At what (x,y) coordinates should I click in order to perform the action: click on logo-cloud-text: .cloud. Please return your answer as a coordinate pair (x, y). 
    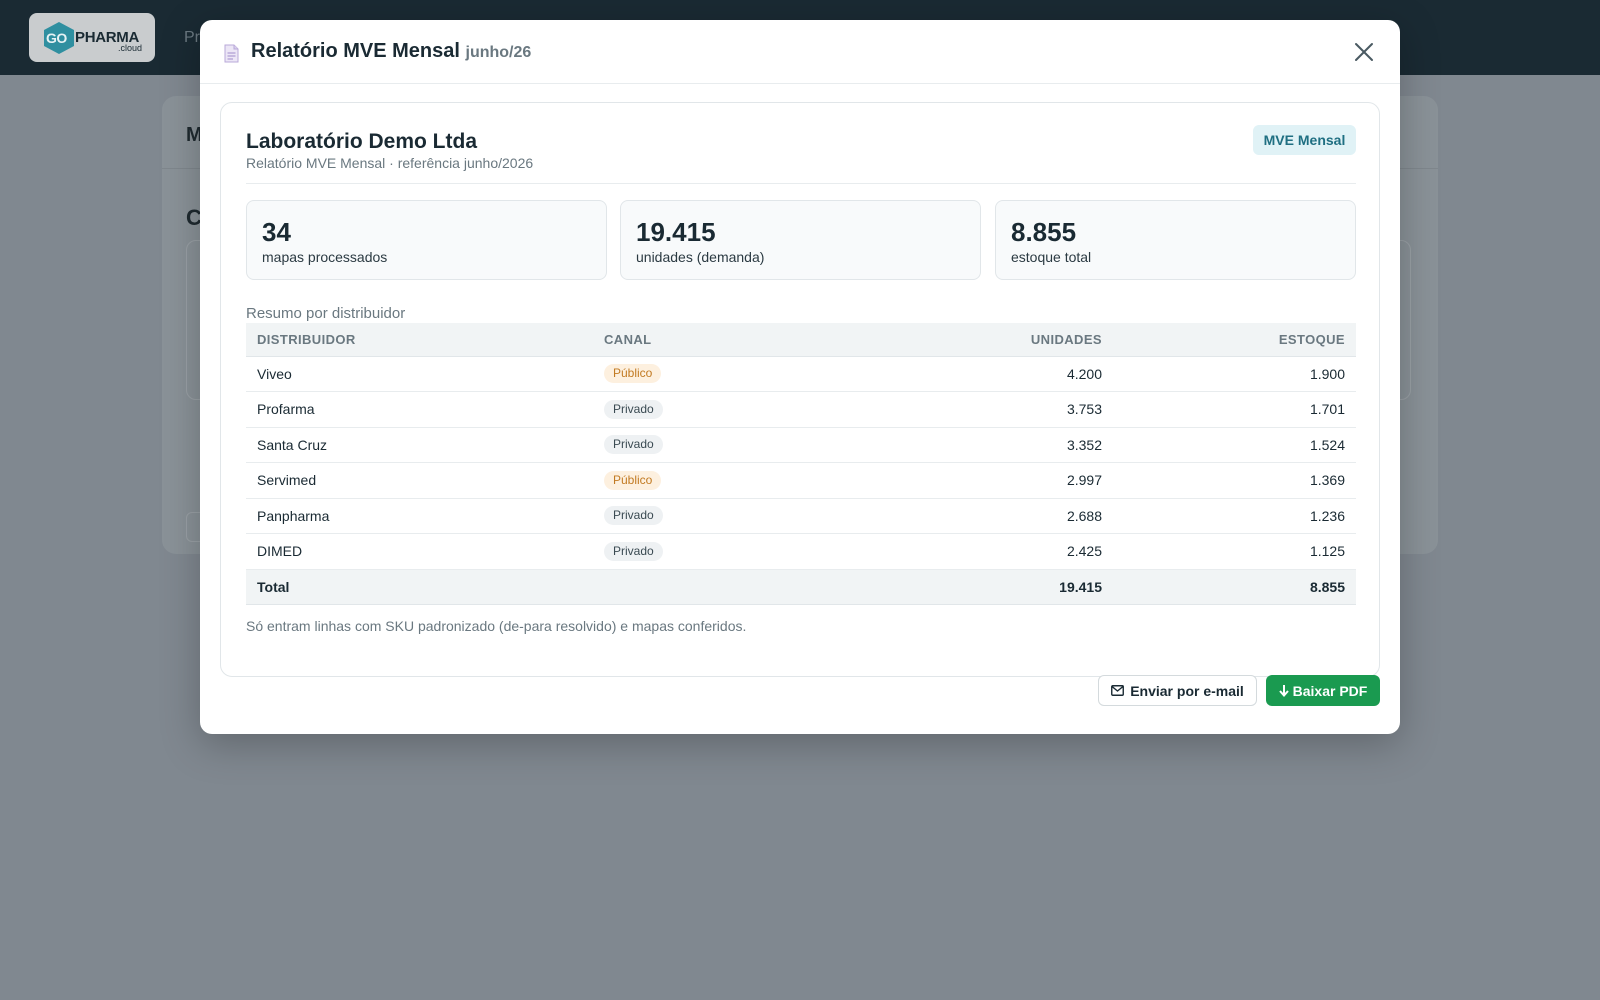
    Looking at the image, I should click on (130, 48).